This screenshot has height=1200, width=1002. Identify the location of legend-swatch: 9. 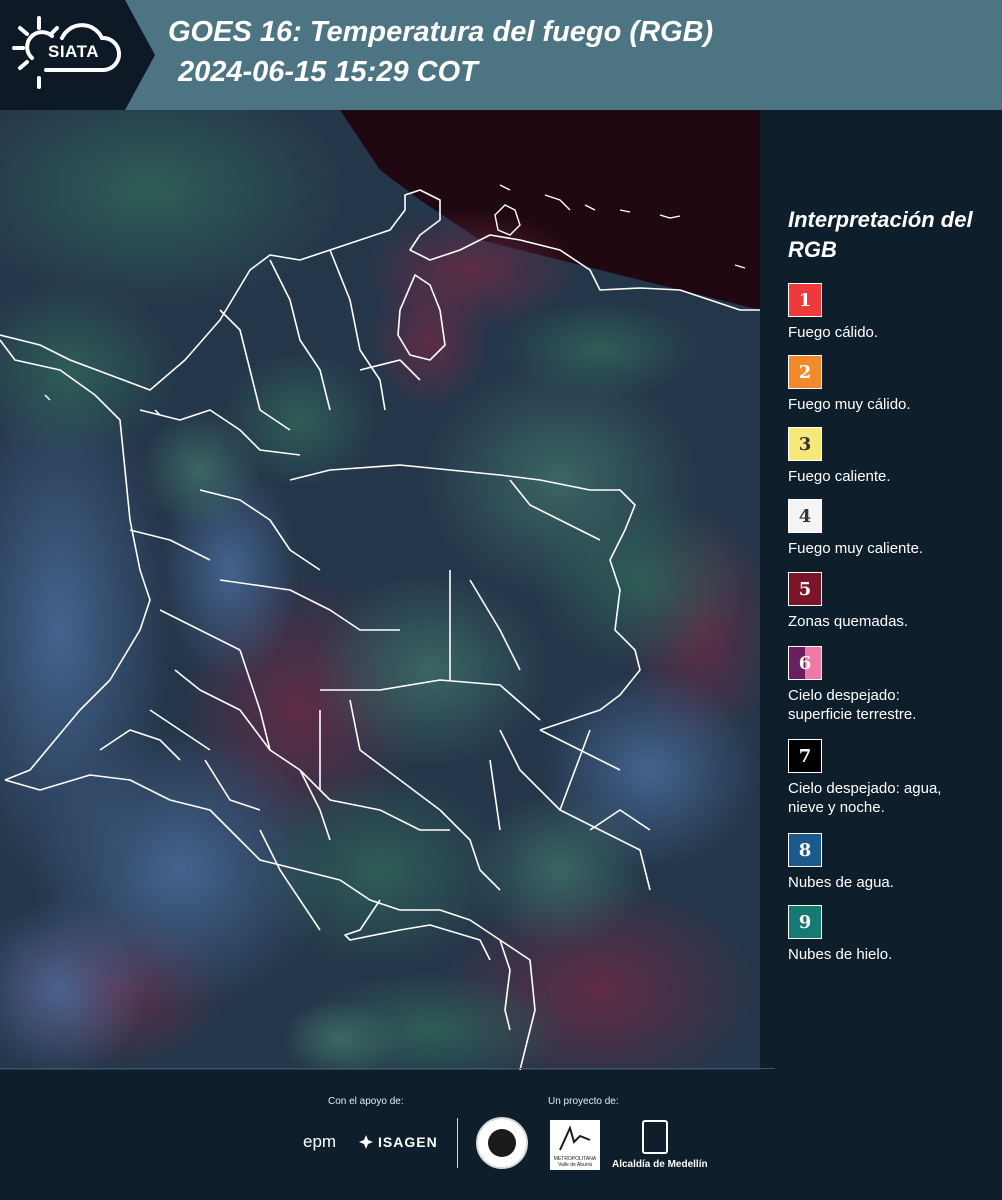
(805, 922).